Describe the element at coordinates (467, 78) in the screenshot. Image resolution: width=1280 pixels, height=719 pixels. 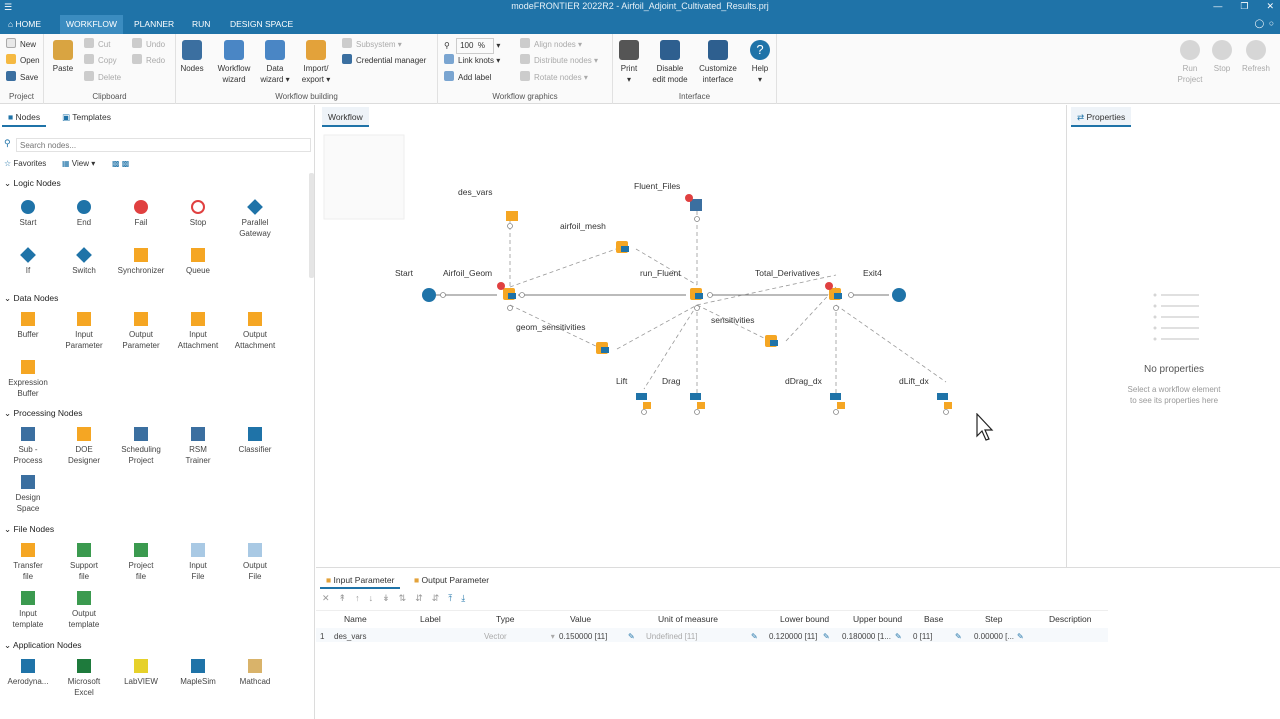
I see `add-label-button: Add label` at that location.